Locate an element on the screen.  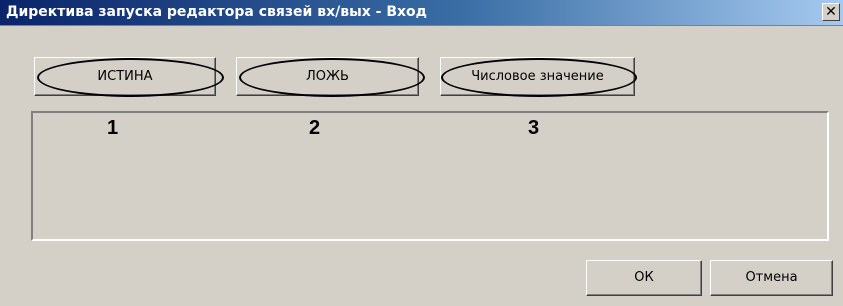
ok-button-label: ОК is located at coordinates (644, 277).